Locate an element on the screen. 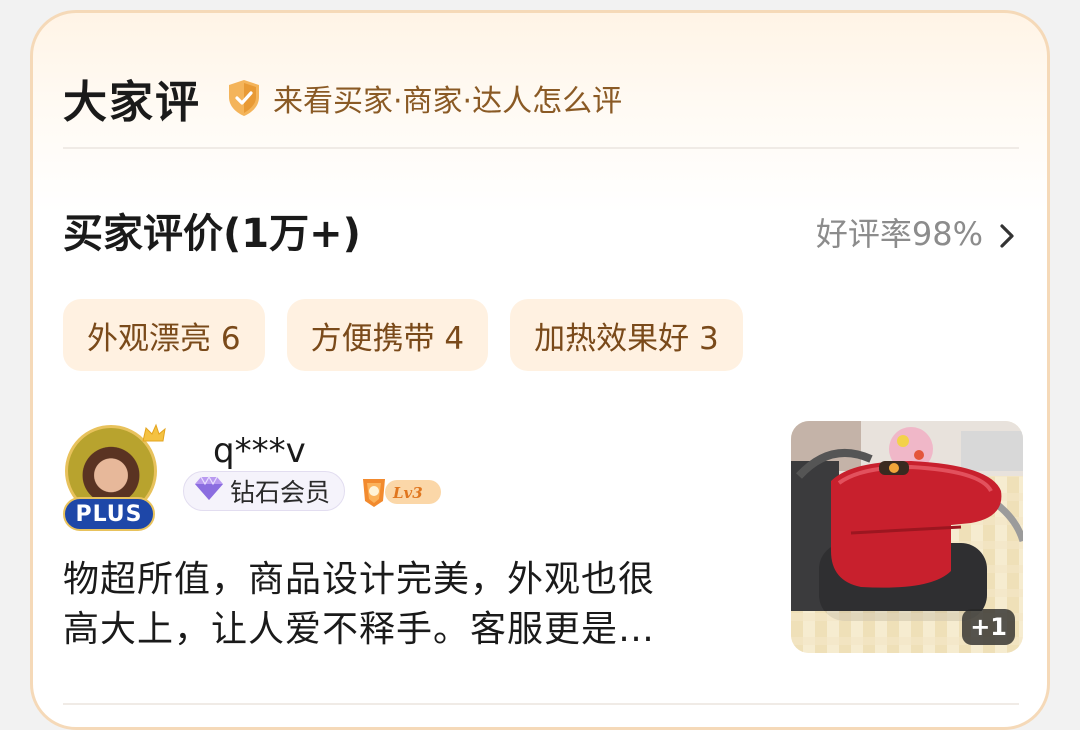 This screenshot has width=1080, height=730. section-title: 大家评 is located at coordinates (132, 102).